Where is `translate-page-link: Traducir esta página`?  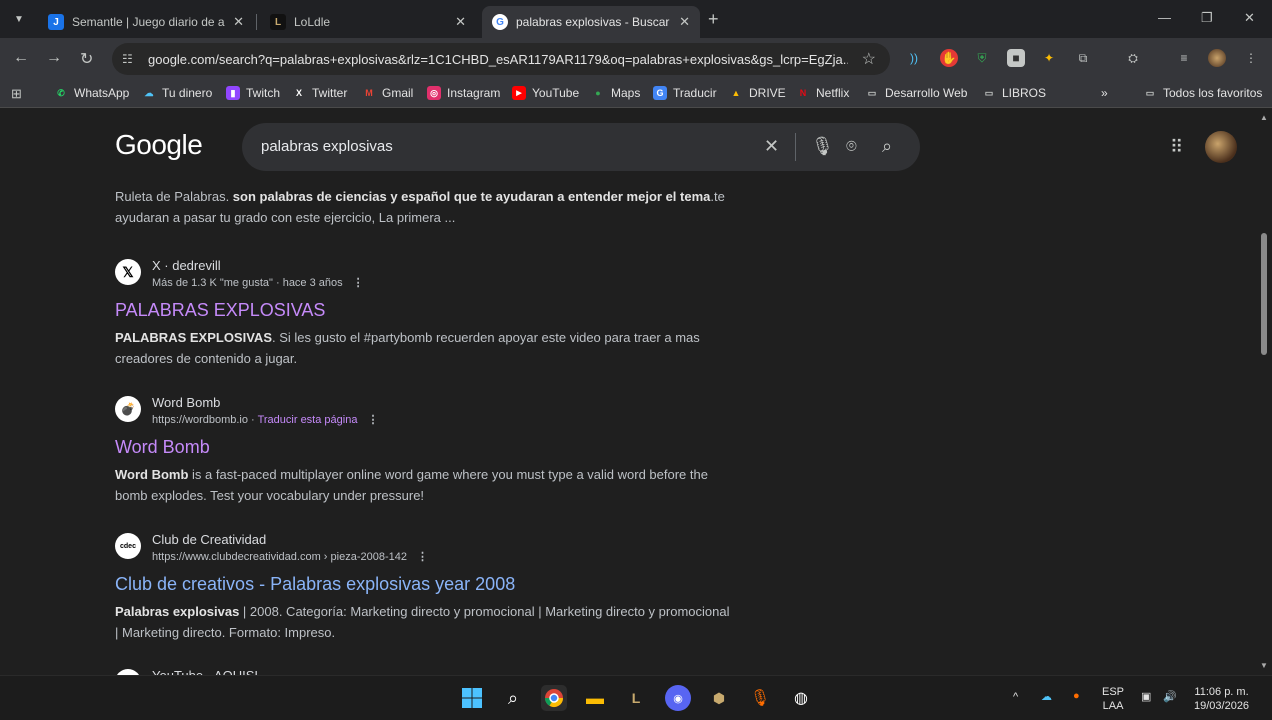 translate-page-link: Traducir esta página is located at coordinates (308, 420).